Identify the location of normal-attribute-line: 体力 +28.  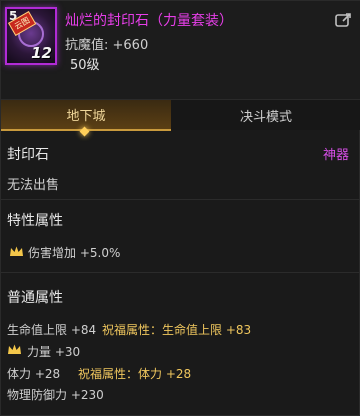
(34, 374).